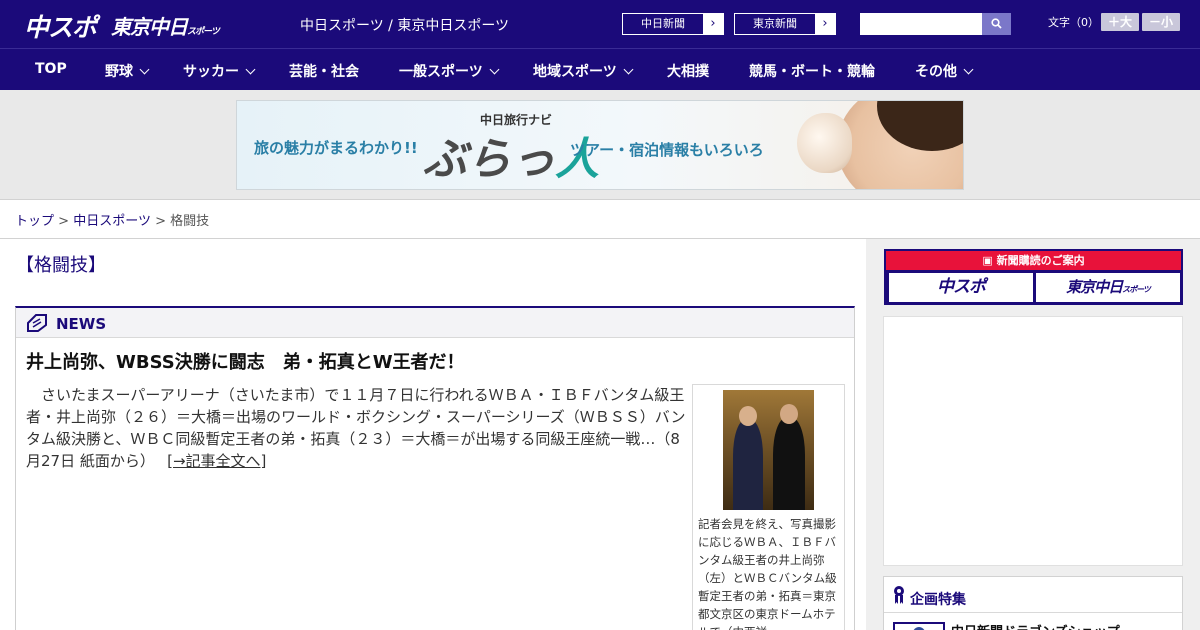  What do you see at coordinates (435, 323) in the screenshot?
I see `news-head: NEWS` at bounding box center [435, 323].